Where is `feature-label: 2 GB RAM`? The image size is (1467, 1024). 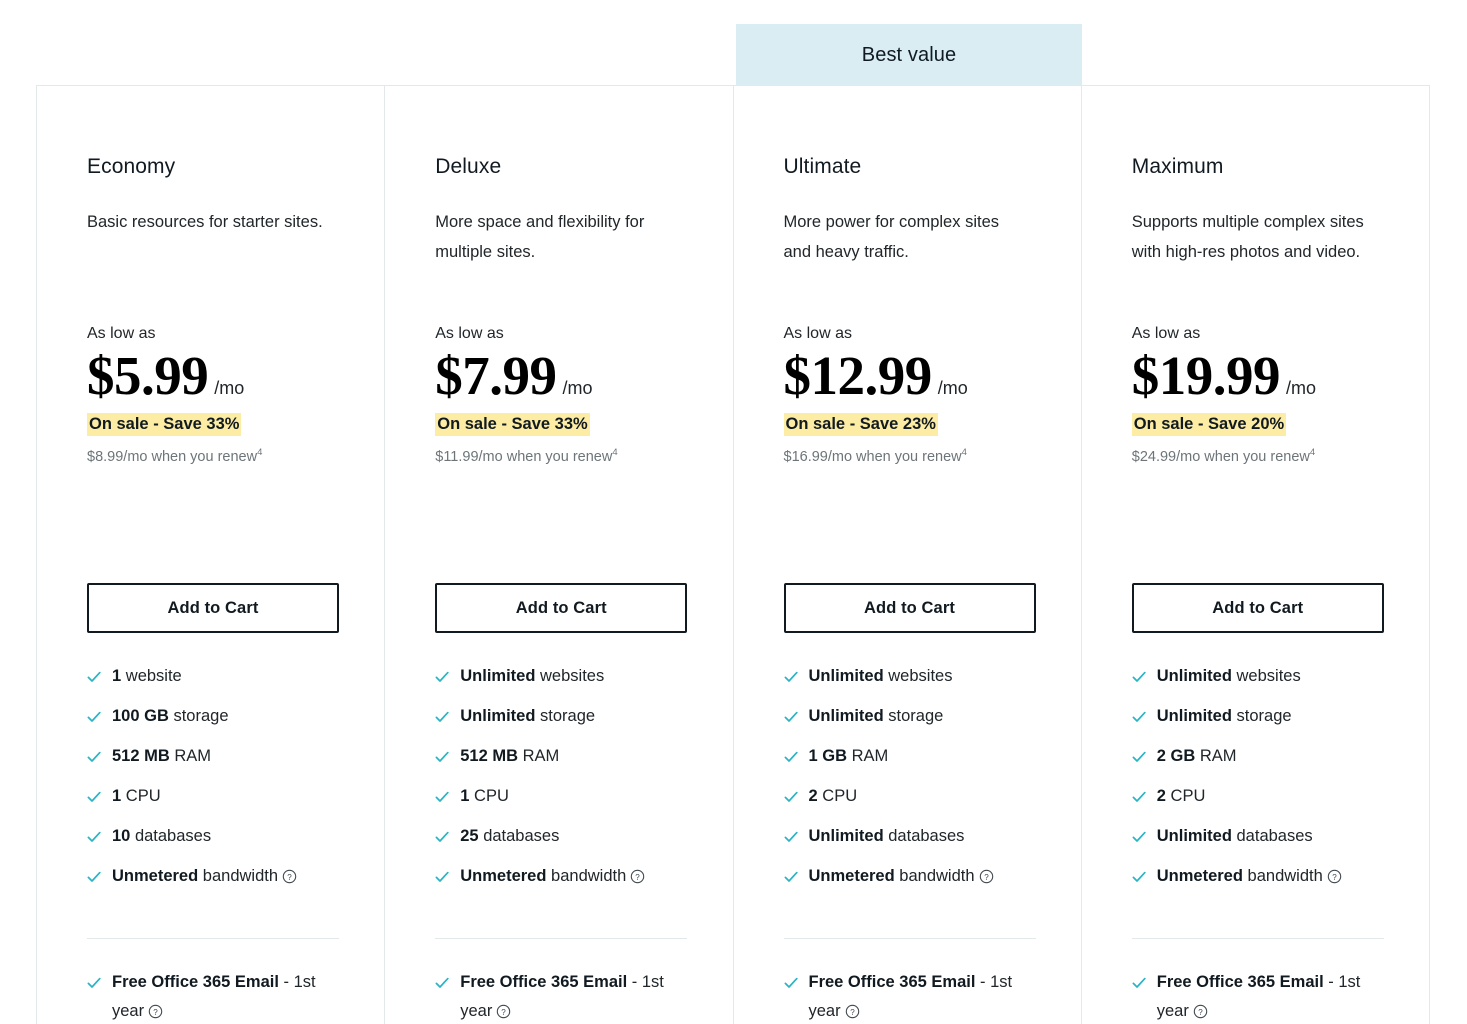 feature-label: 2 GB RAM is located at coordinates (1197, 756).